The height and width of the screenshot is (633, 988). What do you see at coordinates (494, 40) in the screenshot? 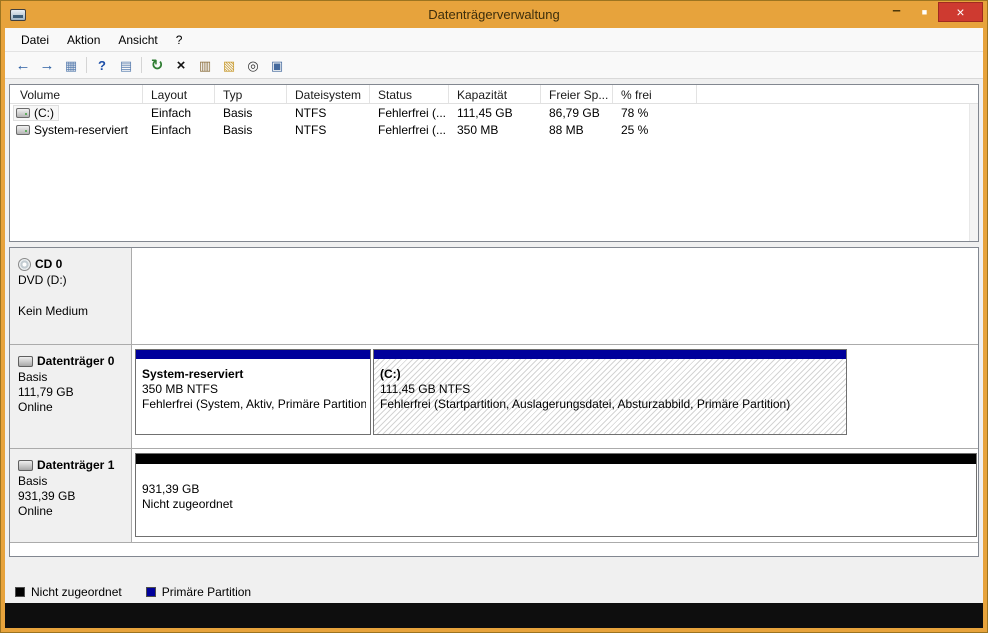
I see `menubar: Datei Aktion Ansicht ?` at bounding box center [494, 40].